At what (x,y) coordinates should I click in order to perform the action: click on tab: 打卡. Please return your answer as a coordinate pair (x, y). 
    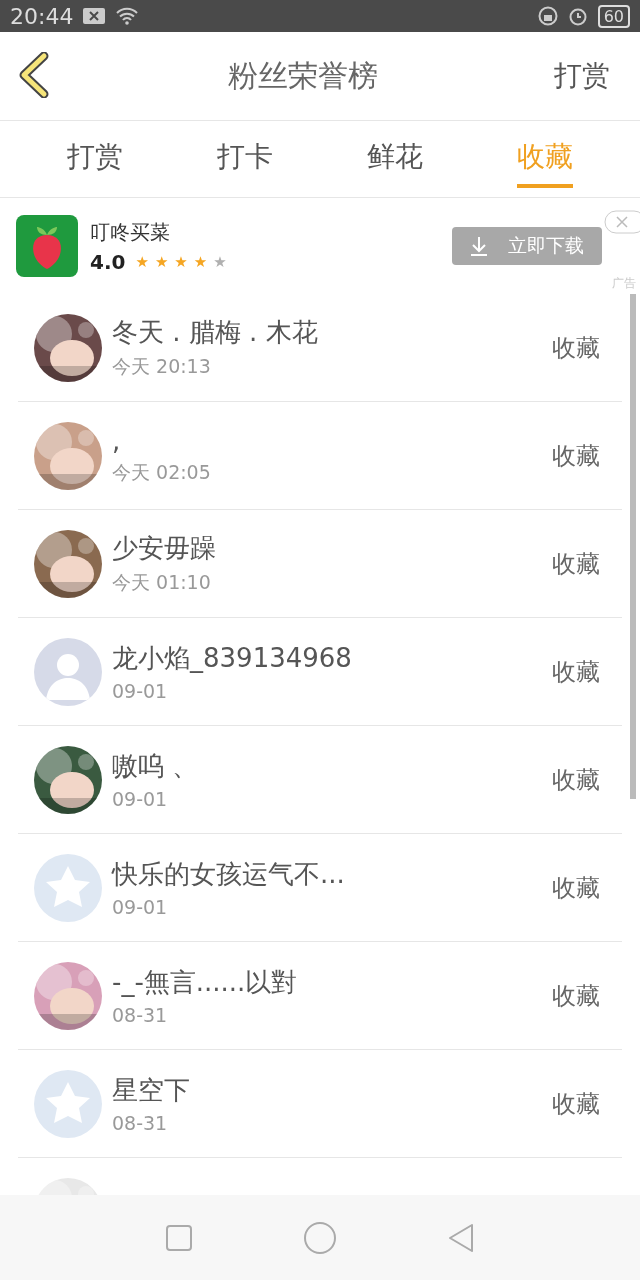
    Looking at the image, I should click on (245, 159).